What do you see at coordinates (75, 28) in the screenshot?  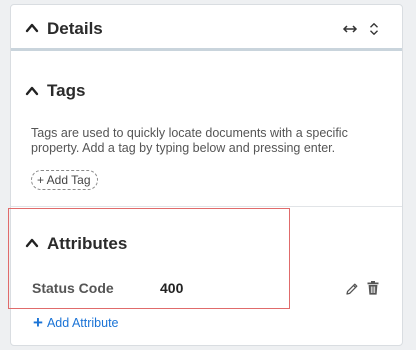 I see `details-title: Details` at bounding box center [75, 28].